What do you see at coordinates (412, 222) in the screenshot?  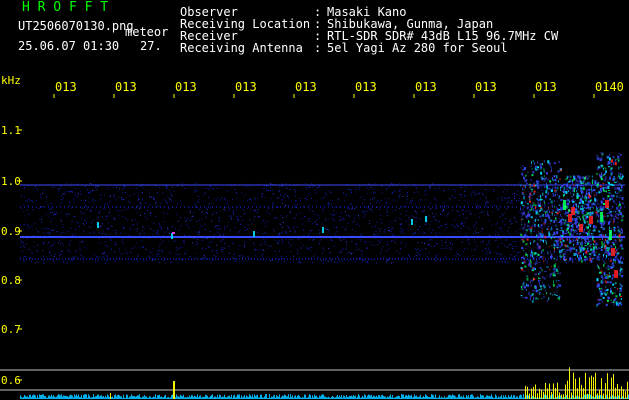 I see `meteor-ping` at bounding box center [412, 222].